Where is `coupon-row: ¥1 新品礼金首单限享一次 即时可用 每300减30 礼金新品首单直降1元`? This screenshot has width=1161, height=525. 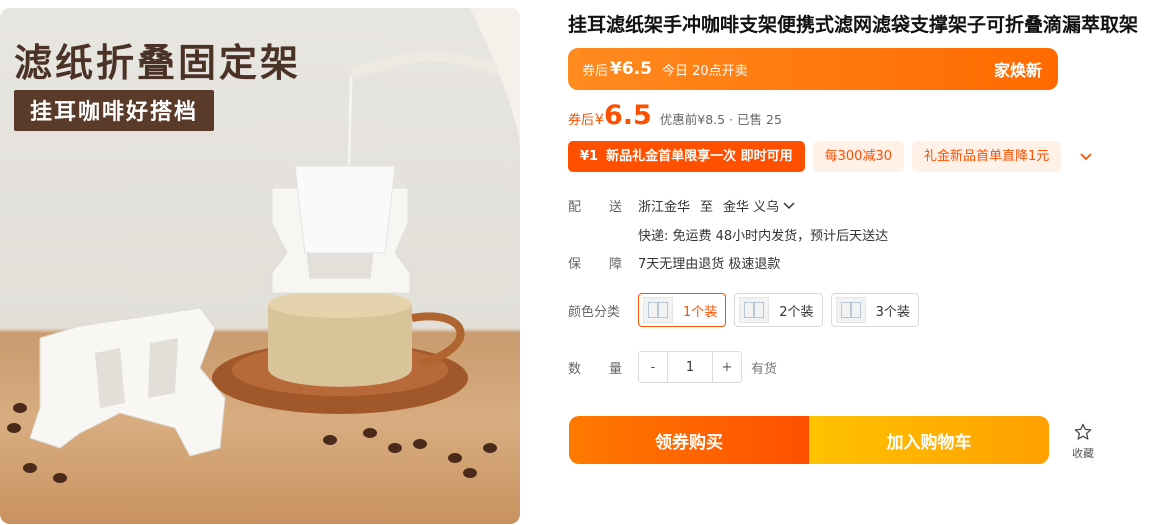
coupon-row: ¥1 新品礼金首单限享一次 即时可用 每300减30 礼金新品首单直降1元 is located at coordinates (835, 156).